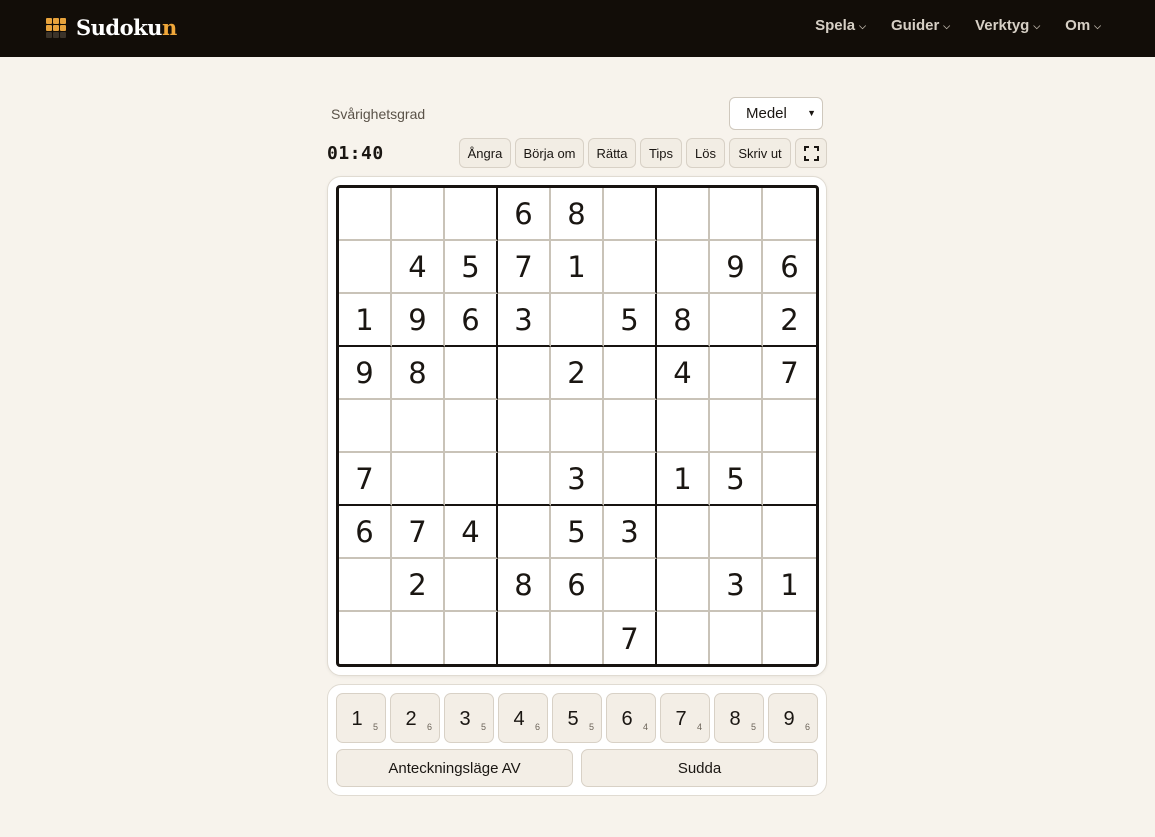 The width and height of the screenshot is (1155, 837). Describe the element at coordinates (661, 153) in the screenshot. I see `hint-button: Tips` at that location.